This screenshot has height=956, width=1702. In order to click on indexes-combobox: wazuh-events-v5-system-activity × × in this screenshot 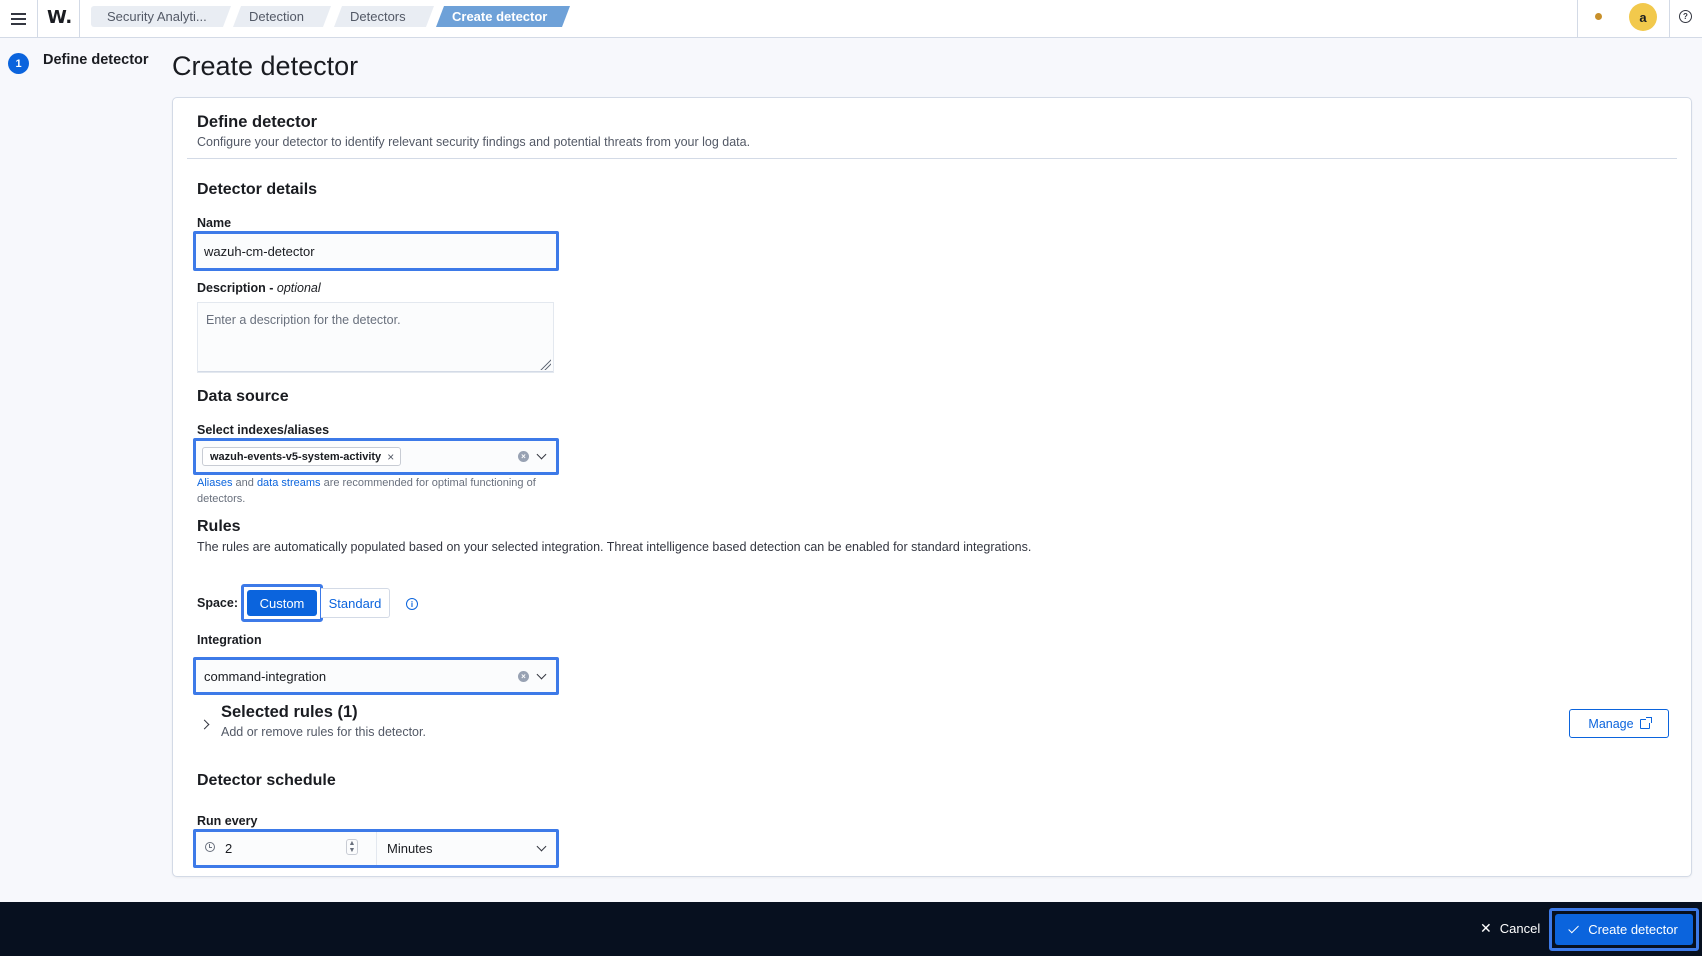, I will do `click(376, 456)`.